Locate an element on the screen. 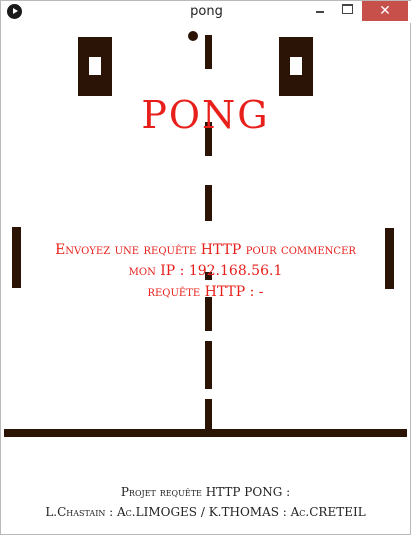 This screenshot has height=535, width=411. close-icon: ✕ is located at coordinates (385, 11).